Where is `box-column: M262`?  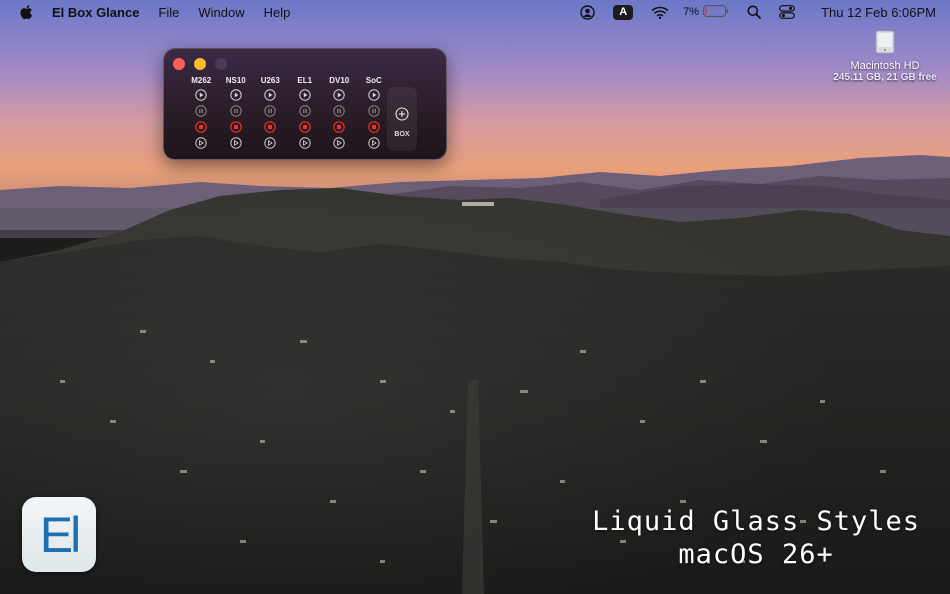
box-column: M262 is located at coordinates (201, 114).